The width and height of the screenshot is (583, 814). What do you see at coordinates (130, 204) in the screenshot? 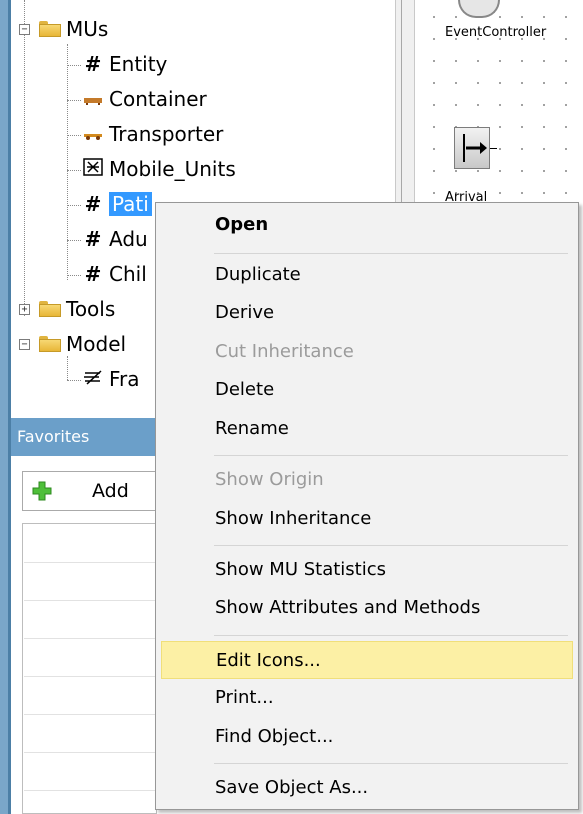
I see `tree-item-label-selected: Pati` at bounding box center [130, 204].